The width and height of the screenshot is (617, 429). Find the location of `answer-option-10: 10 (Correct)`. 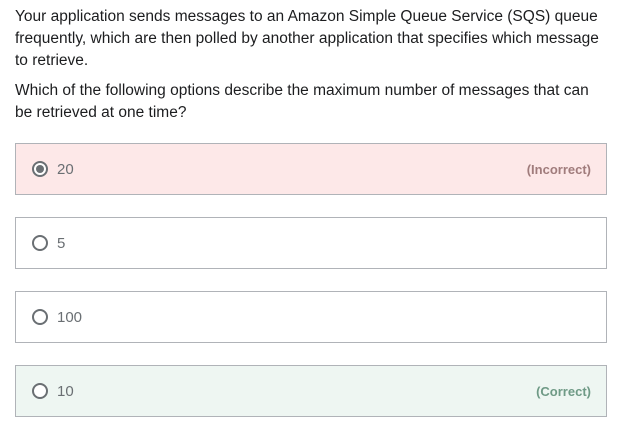

answer-option-10: 10 (Correct) is located at coordinates (311, 391).